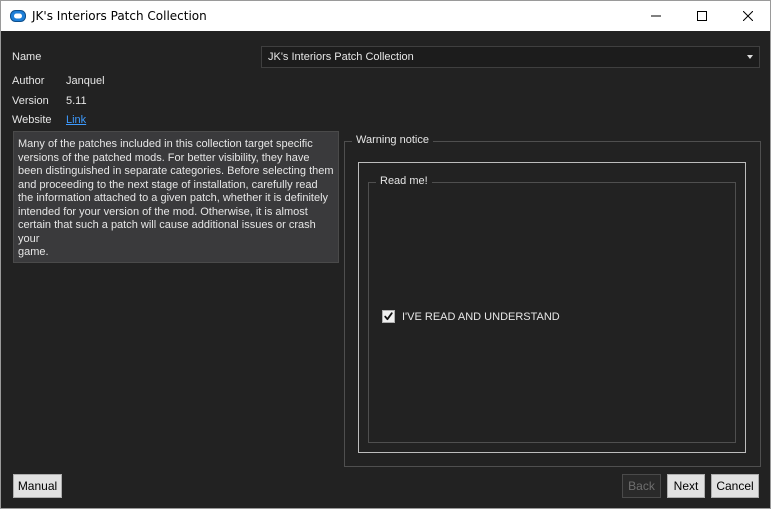  I want to click on title-bar: JK's Interiors Patch Collection, so click(385, 16).